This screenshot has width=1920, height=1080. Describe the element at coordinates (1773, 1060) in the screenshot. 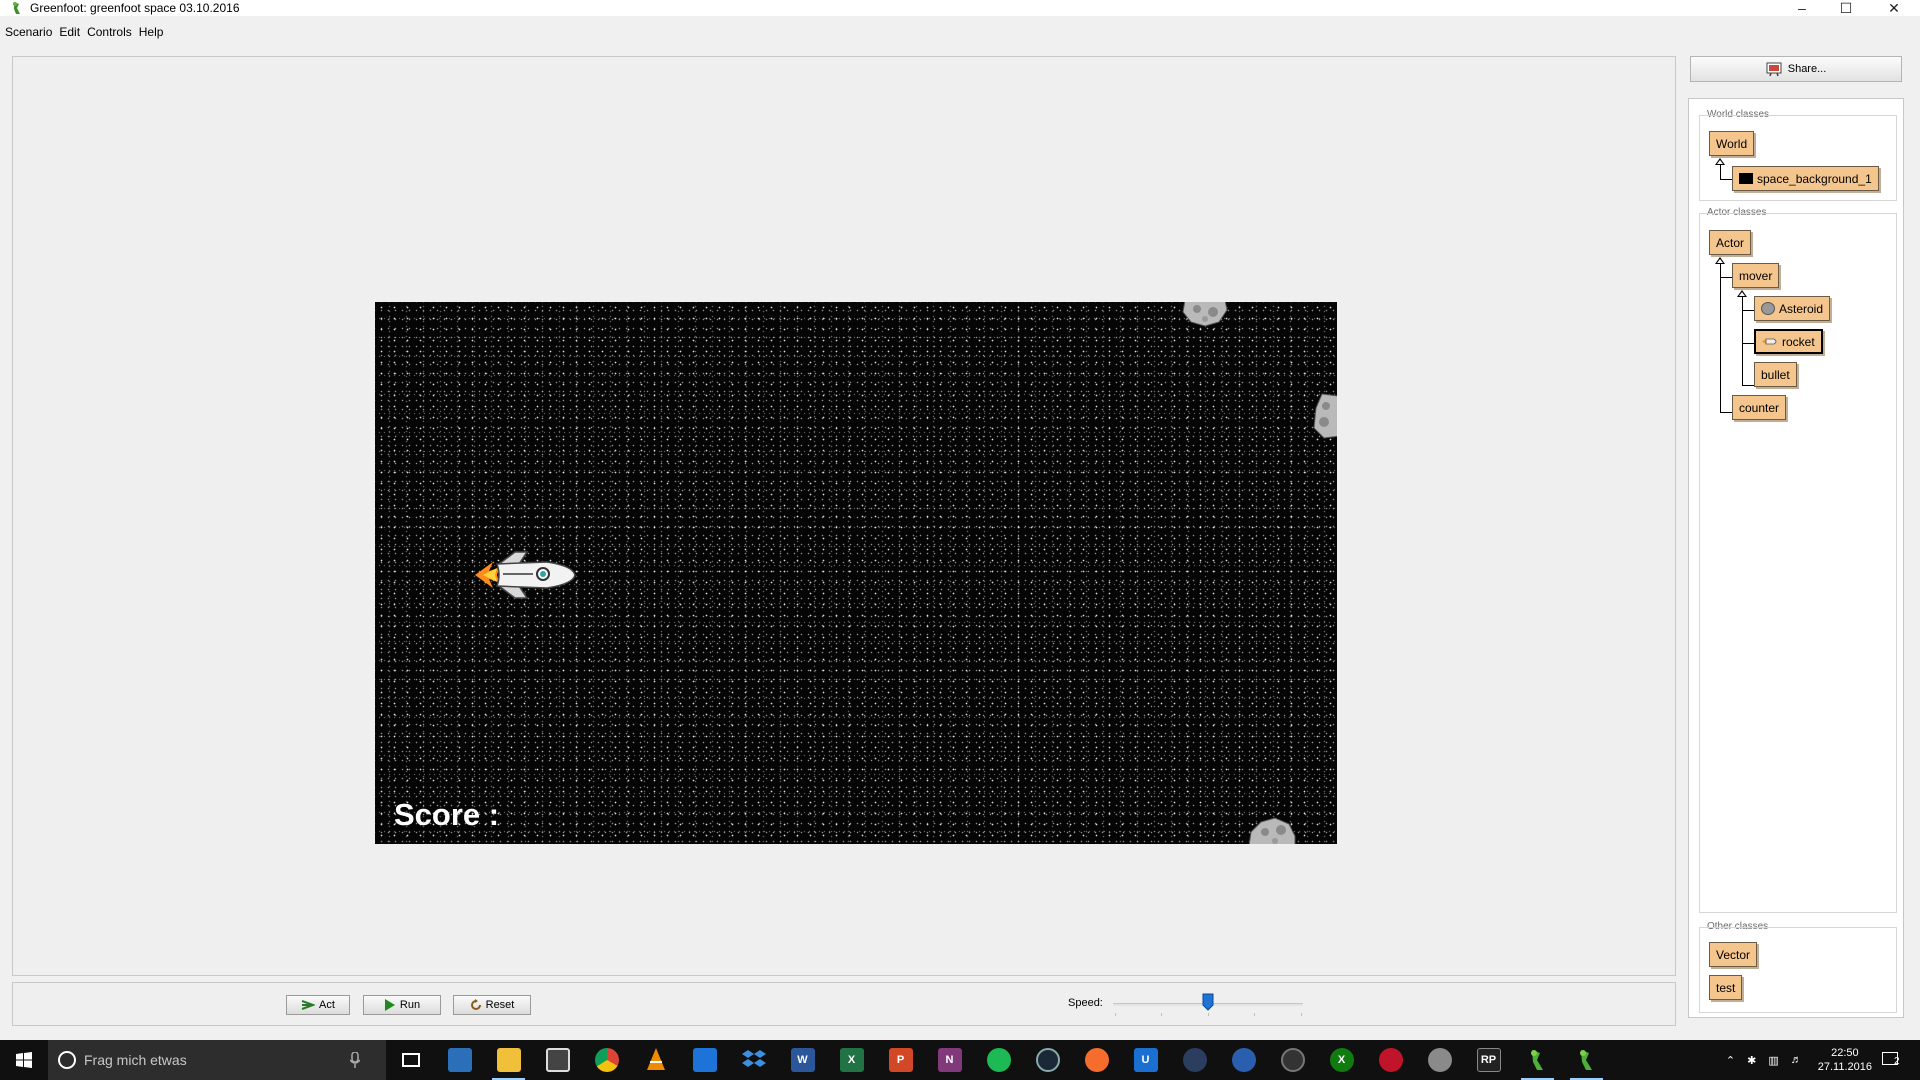

I see `network-icon: ▥` at that location.